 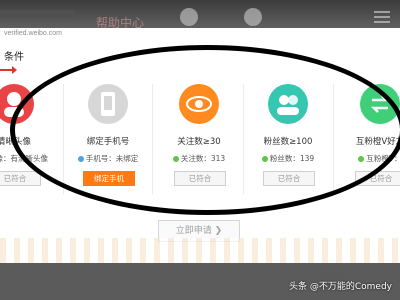 What do you see at coordinates (24, 158) in the screenshot?
I see `card-status: 头像：有清晰头像` at bounding box center [24, 158].